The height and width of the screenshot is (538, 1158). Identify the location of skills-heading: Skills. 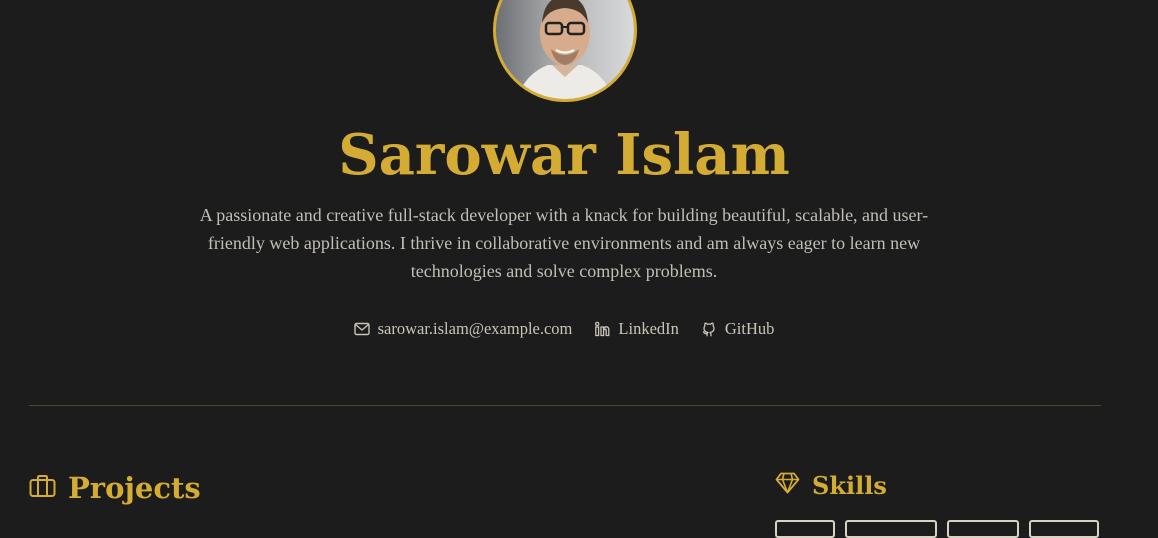
(831, 486).